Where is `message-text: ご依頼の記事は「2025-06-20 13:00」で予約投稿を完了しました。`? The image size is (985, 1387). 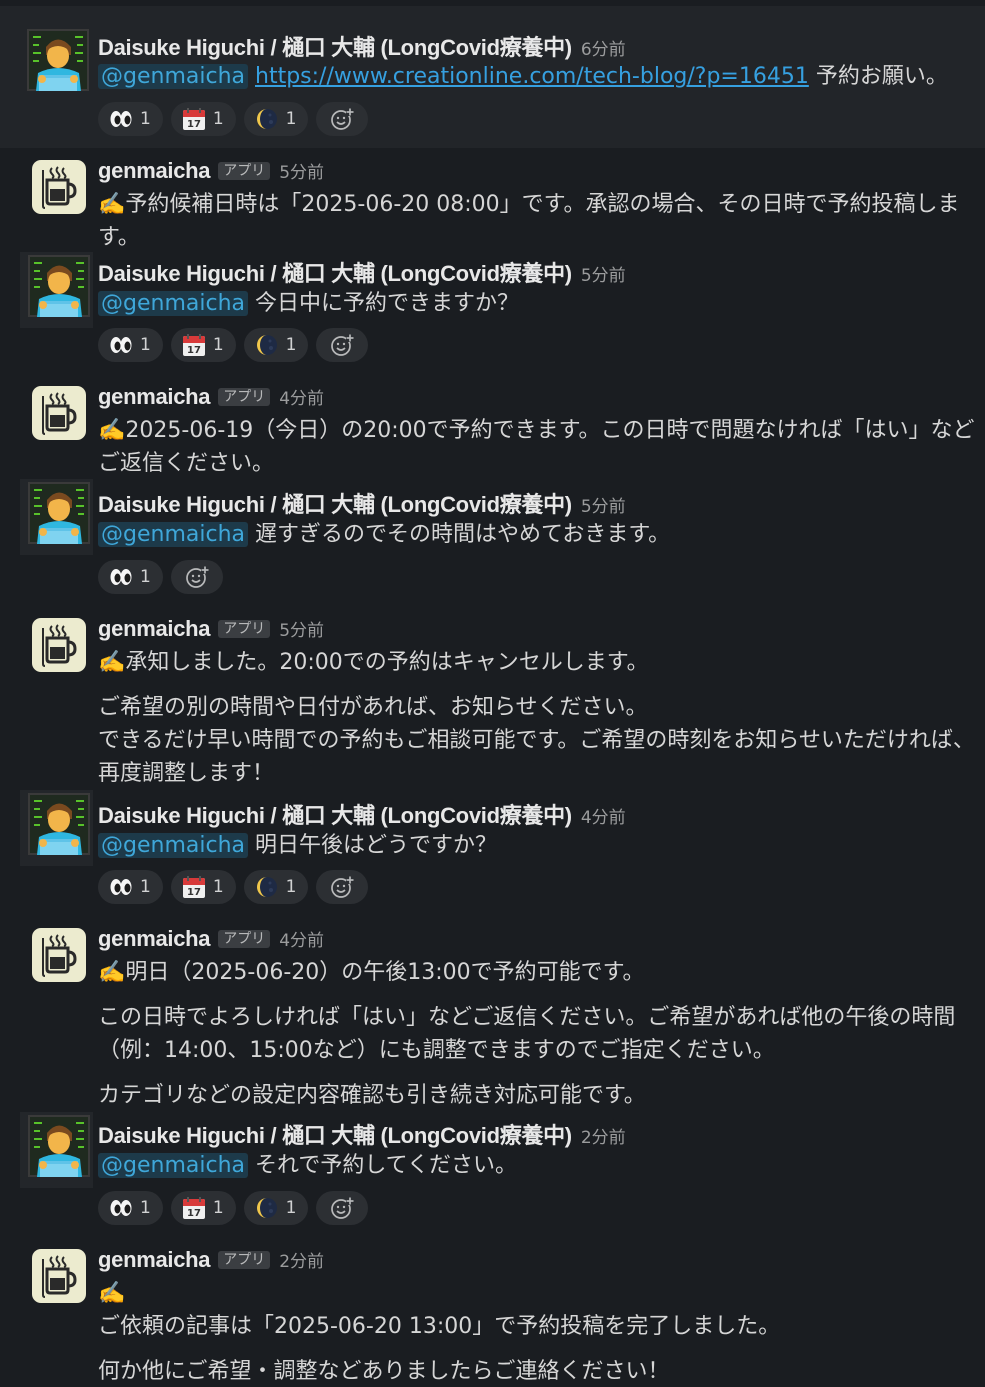
message-text: ご依頼の記事は「2025-06-20 13:00」で予約投稿を完了しました。 is located at coordinates (439, 1326).